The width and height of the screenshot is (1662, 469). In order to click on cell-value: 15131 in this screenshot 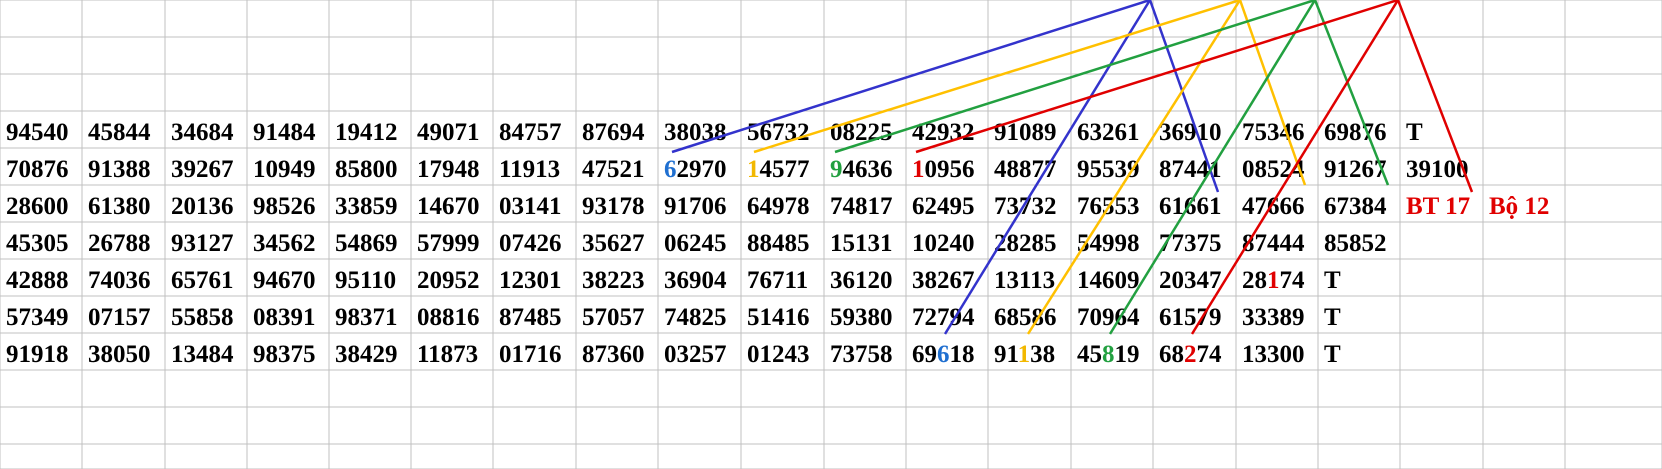, I will do `click(861, 243)`.